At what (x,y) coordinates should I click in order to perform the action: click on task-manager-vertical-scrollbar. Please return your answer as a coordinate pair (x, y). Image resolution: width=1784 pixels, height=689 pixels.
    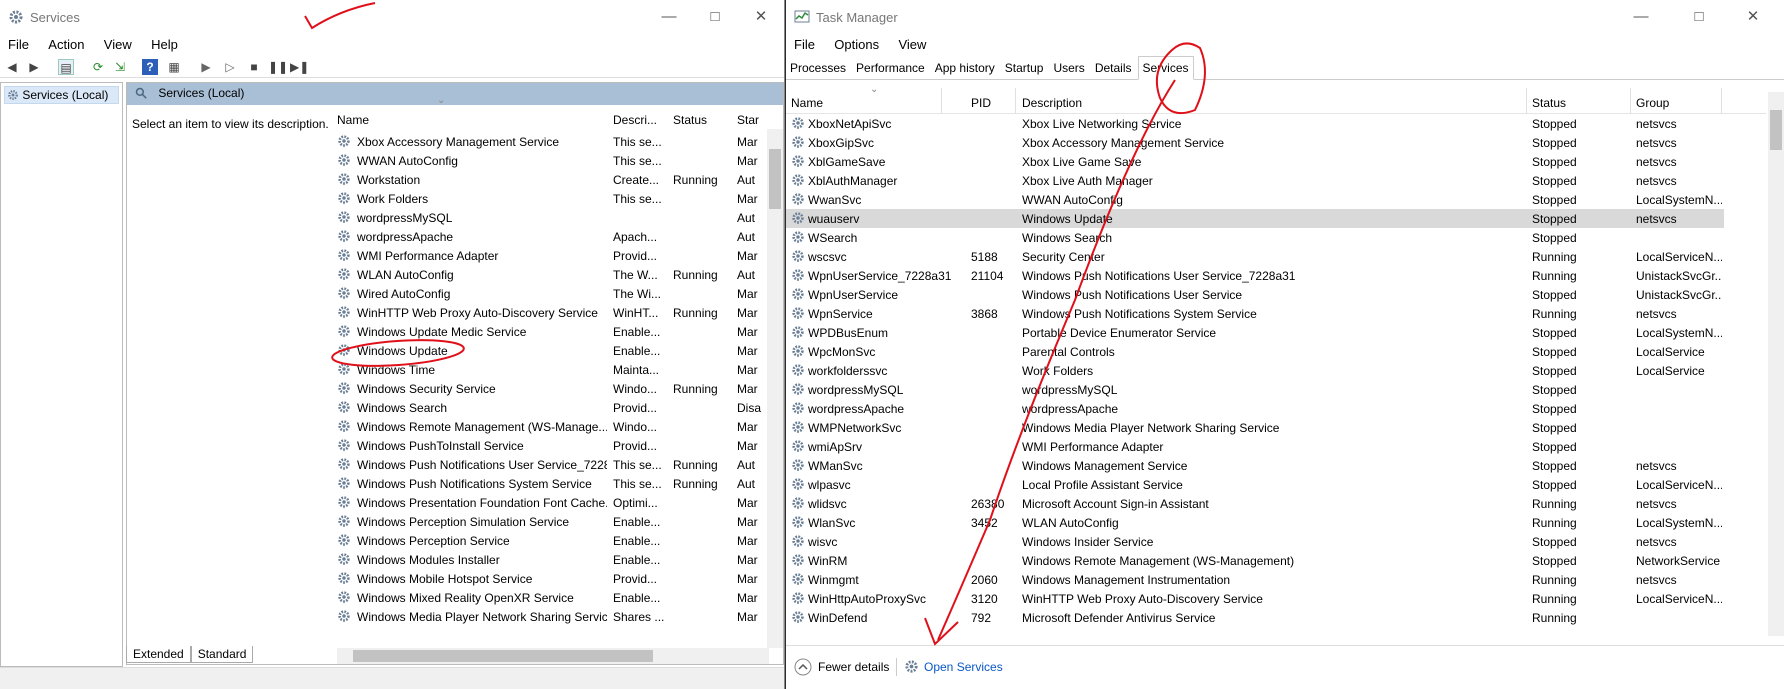
    Looking at the image, I should click on (1776, 364).